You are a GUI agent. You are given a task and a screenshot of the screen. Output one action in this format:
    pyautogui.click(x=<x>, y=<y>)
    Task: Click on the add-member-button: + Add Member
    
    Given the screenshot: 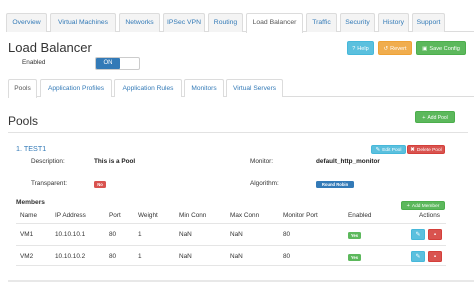 What is the action you would take?
    pyautogui.click(x=423, y=205)
    